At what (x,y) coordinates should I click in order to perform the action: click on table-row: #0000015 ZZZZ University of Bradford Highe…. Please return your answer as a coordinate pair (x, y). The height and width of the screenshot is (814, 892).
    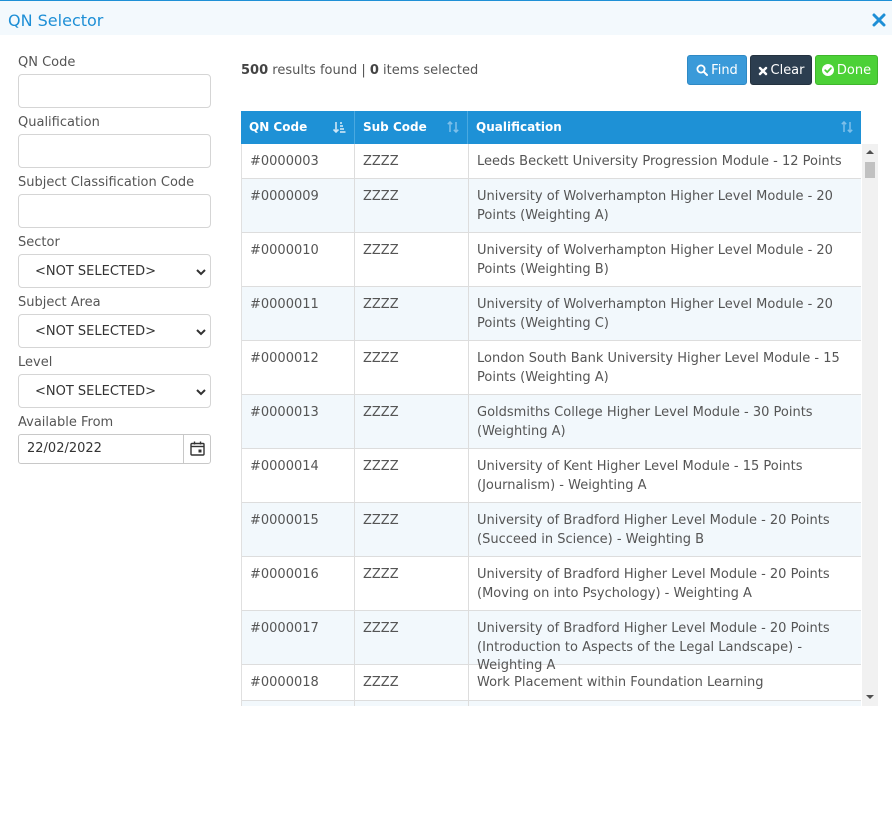
    Looking at the image, I should click on (551, 530).